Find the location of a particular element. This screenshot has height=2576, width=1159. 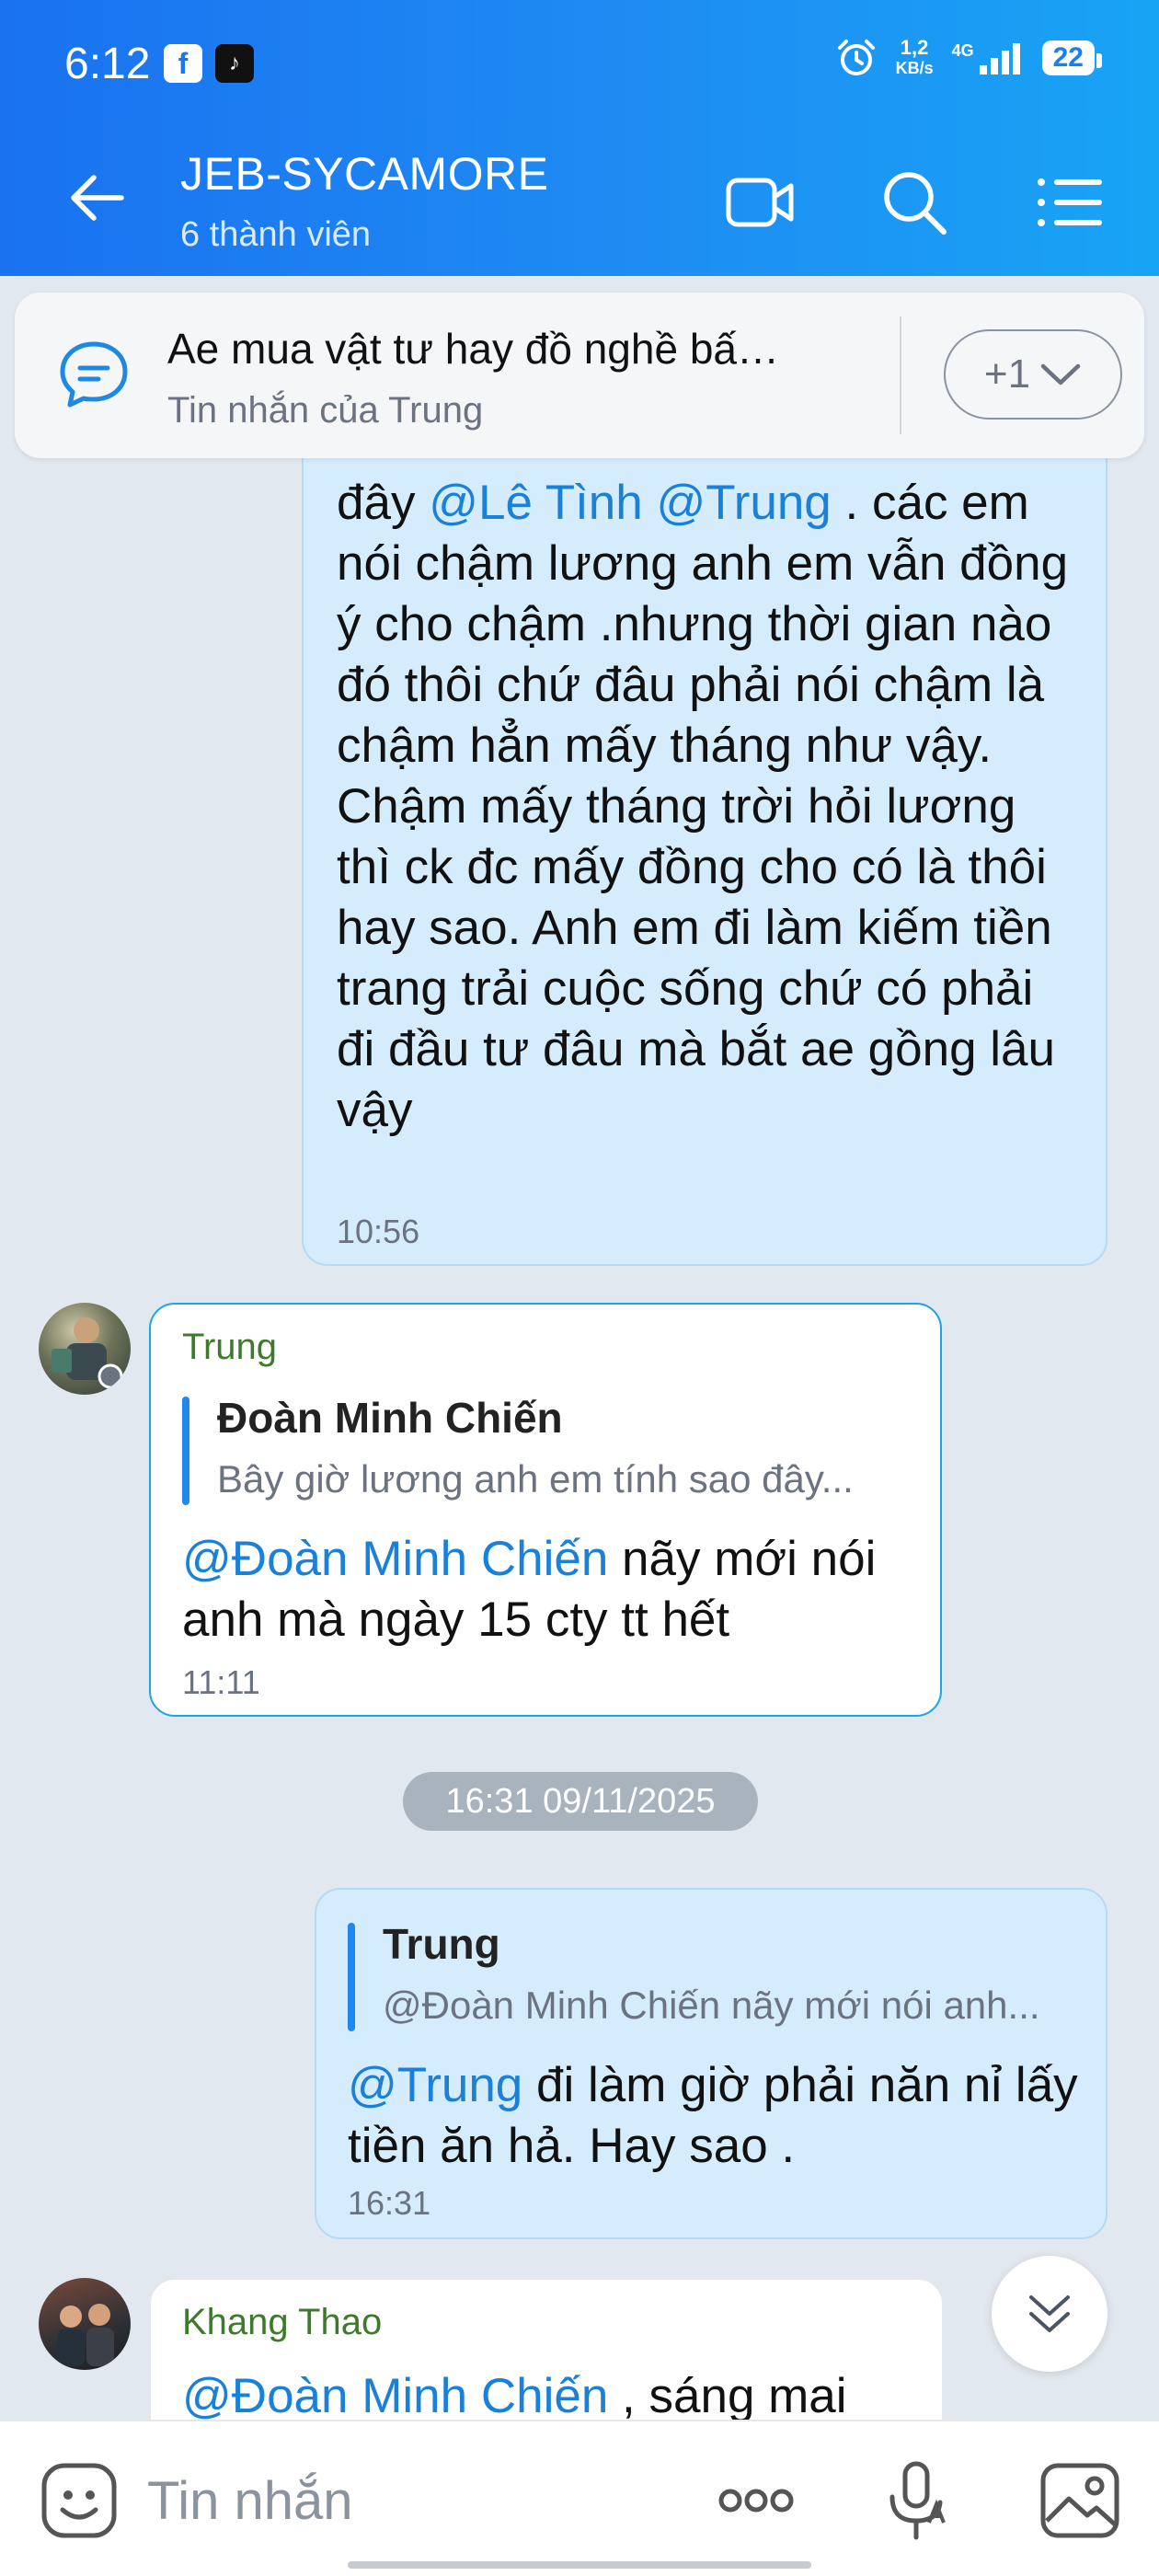

pinned-more-count: +1 is located at coordinates (1007, 374).